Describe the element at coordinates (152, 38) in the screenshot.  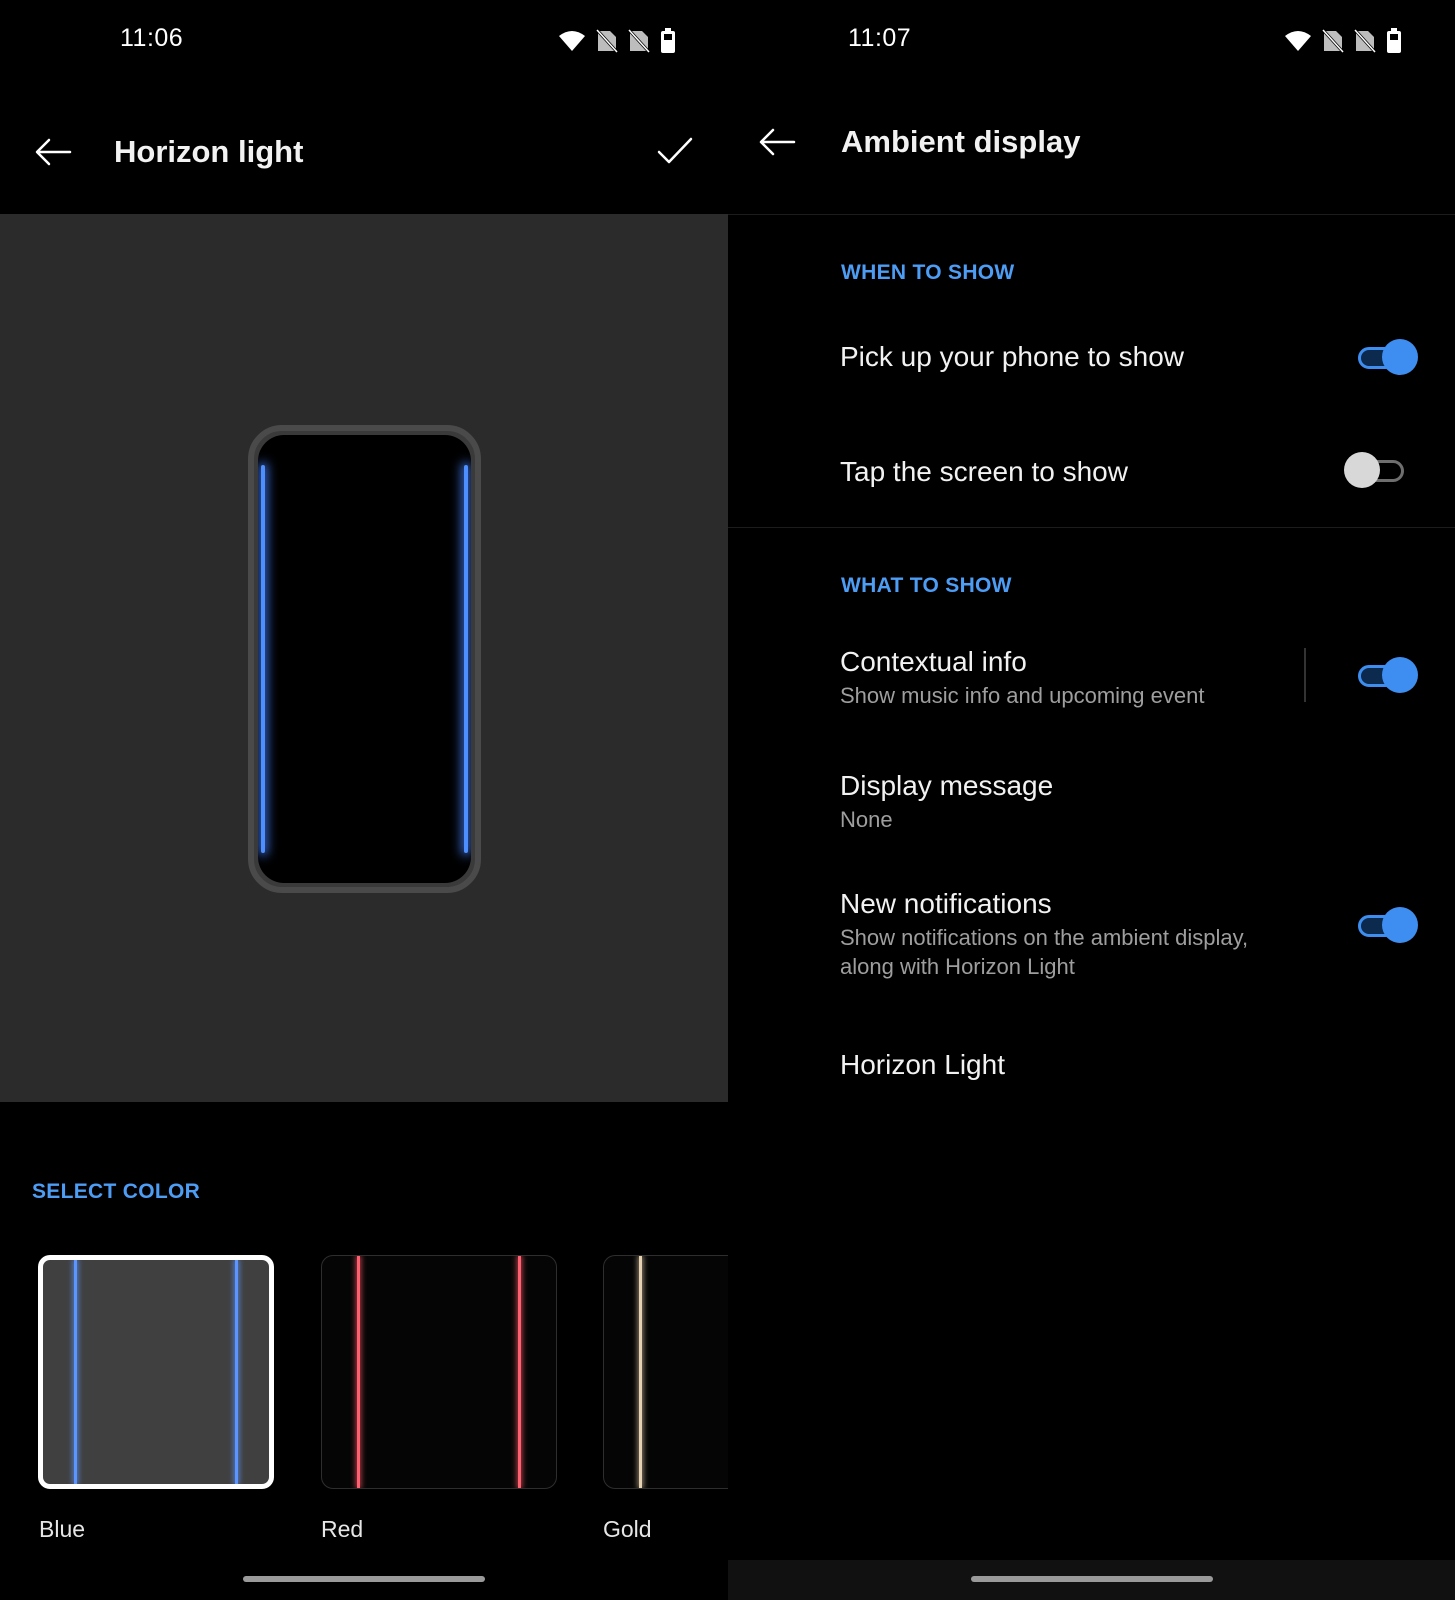
I see `status-time: 11:06` at that location.